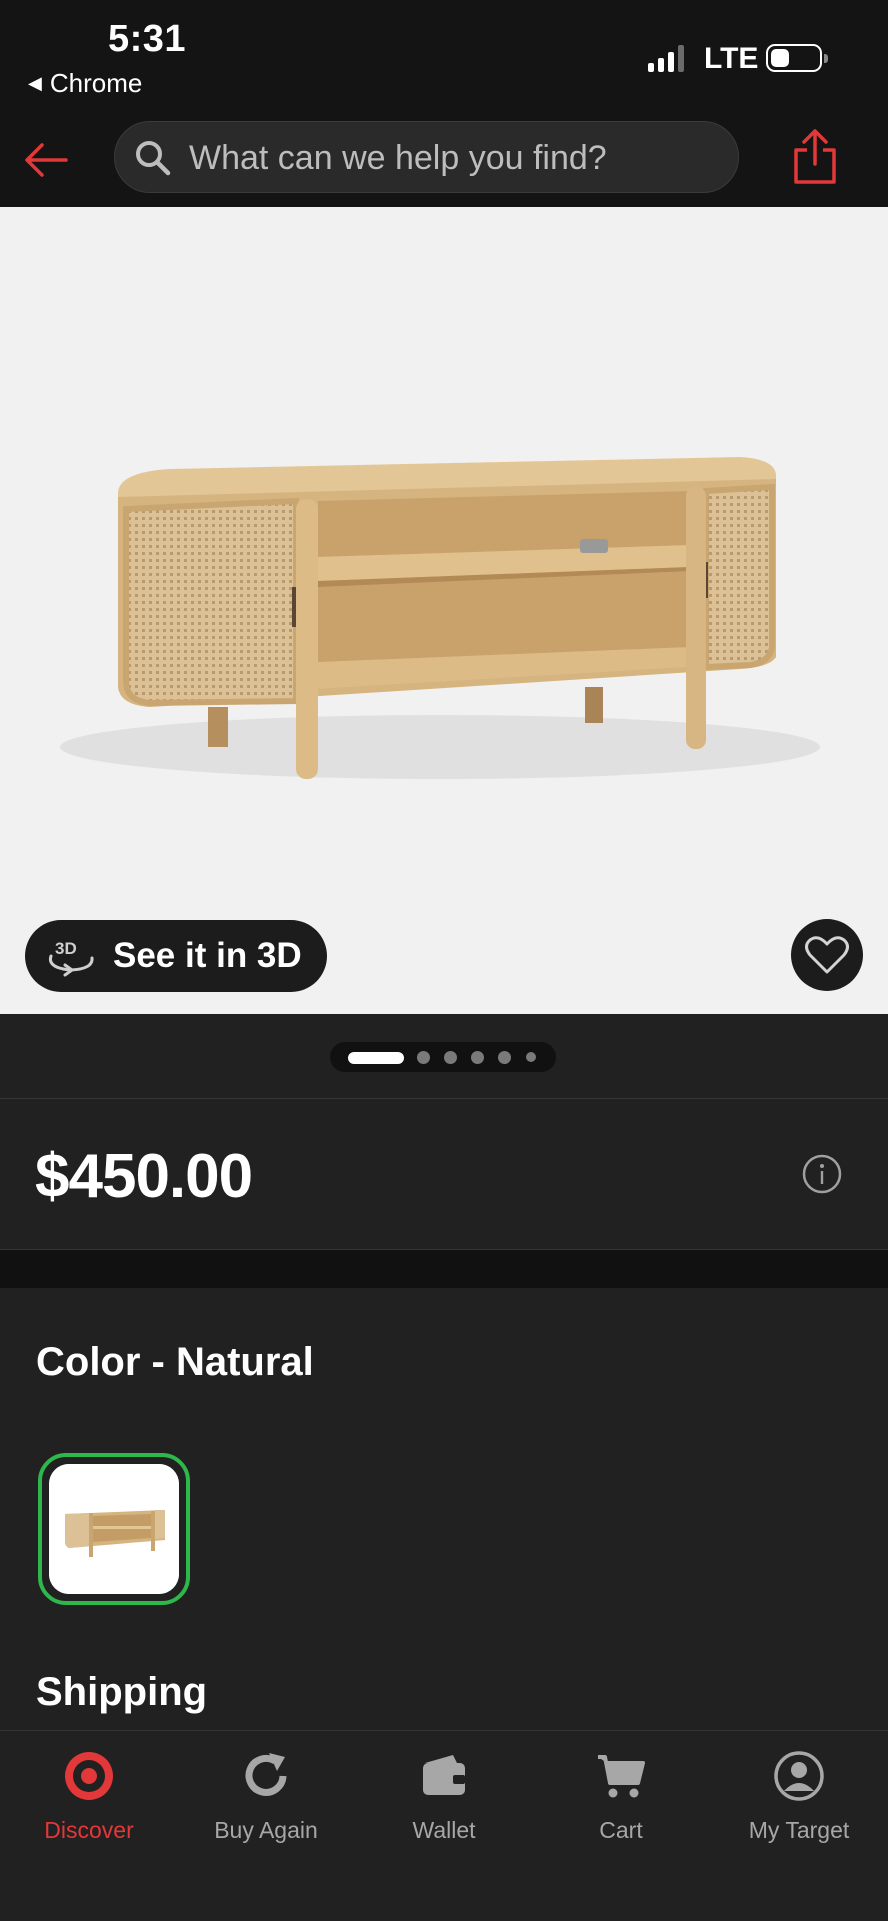 The height and width of the screenshot is (1921, 888). What do you see at coordinates (621, 1776) in the screenshot?
I see `cart-icon` at bounding box center [621, 1776].